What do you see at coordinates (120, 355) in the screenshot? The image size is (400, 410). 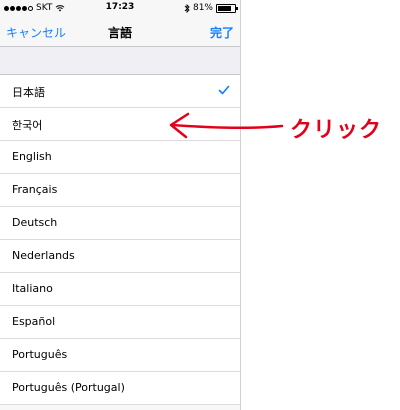 I see `language-row: Português` at bounding box center [120, 355].